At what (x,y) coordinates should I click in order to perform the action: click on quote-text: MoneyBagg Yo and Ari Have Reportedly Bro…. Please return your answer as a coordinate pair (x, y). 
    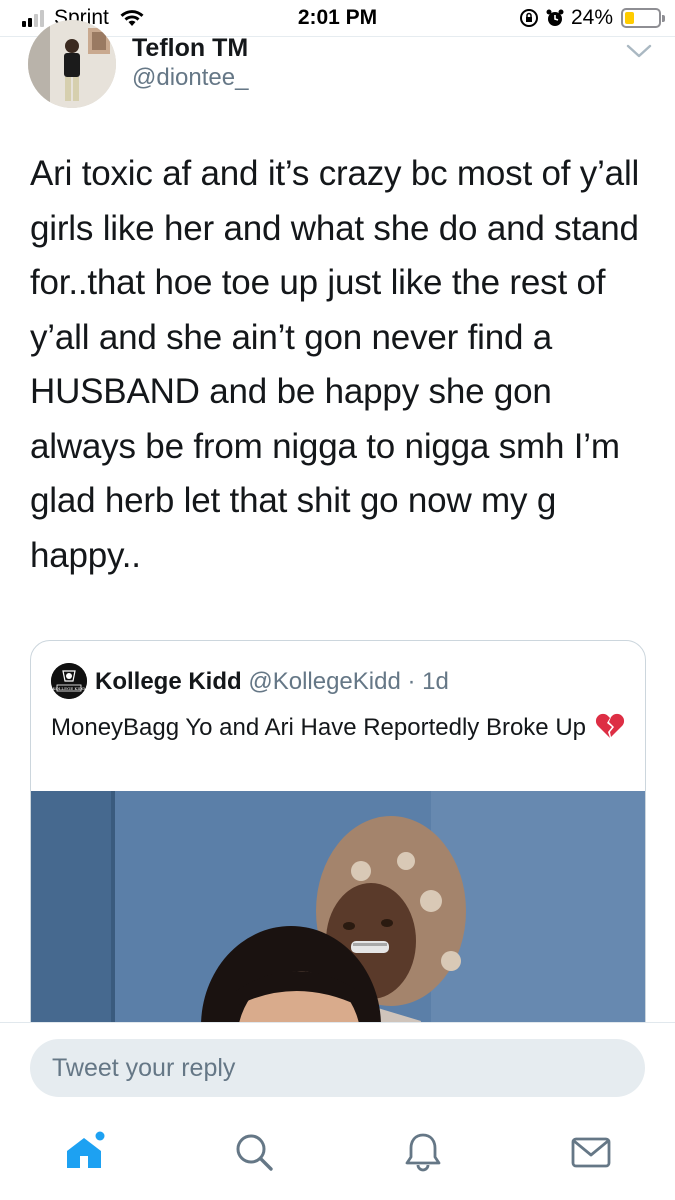
    Looking at the image, I should click on (341, 727).